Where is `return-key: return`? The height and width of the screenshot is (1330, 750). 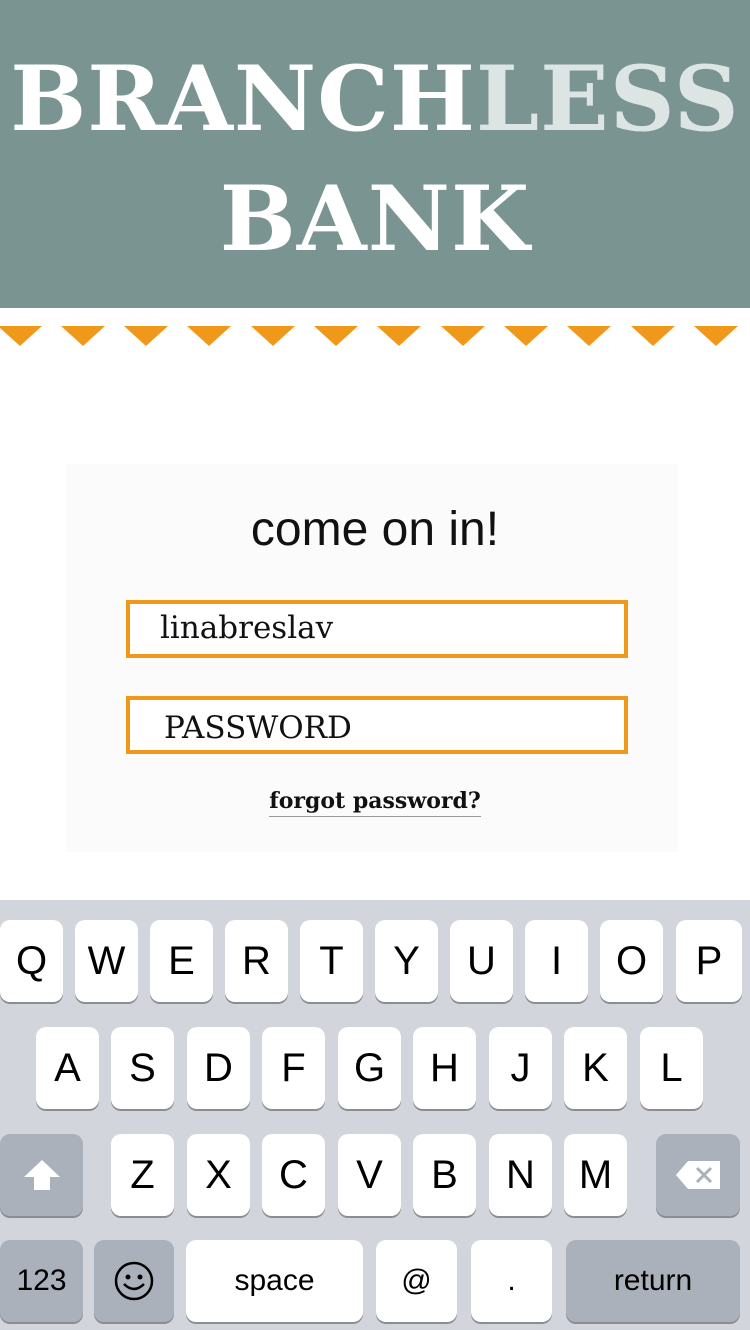
return-key: return is located at coordinates (653, 1281).